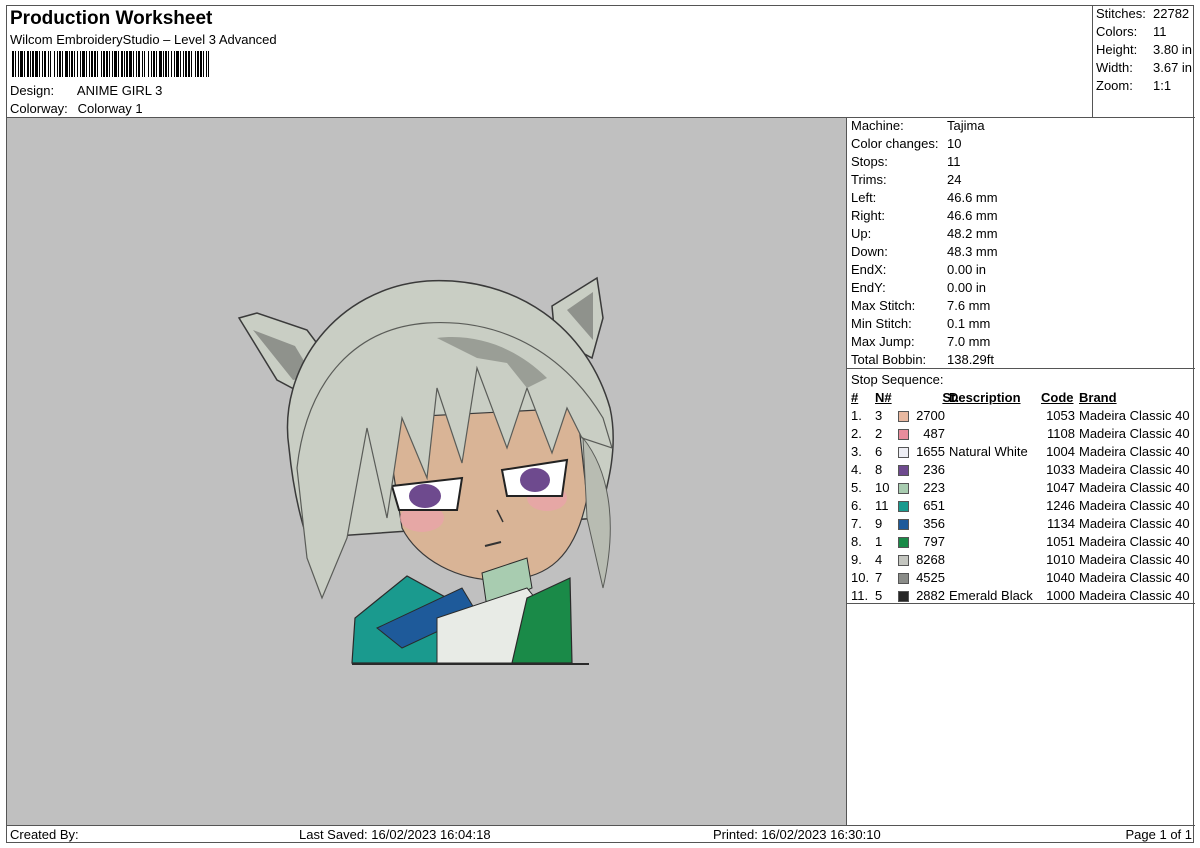  What do you see at coordinates (954, 143) in the screenshot?
I see `machine-info-value: 10` at bounding box center [954, 143].